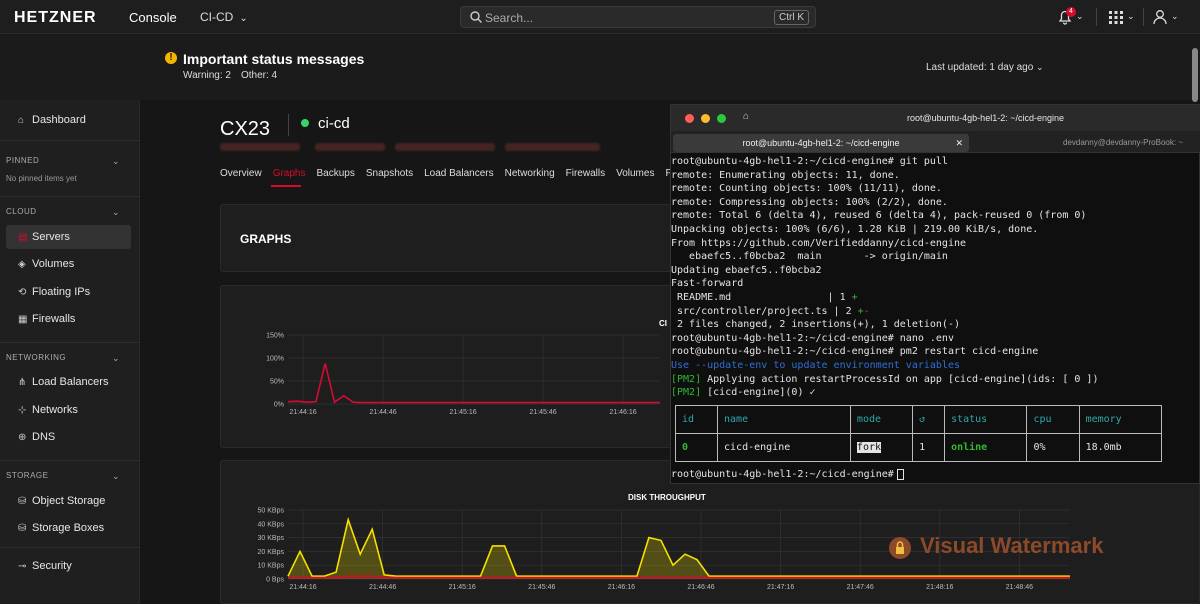 This screenshot has height=604, width=1200. I want to click on table-row: 0 cicd-engine fork 1 online 0% 18.0mb, so click(918, 447).